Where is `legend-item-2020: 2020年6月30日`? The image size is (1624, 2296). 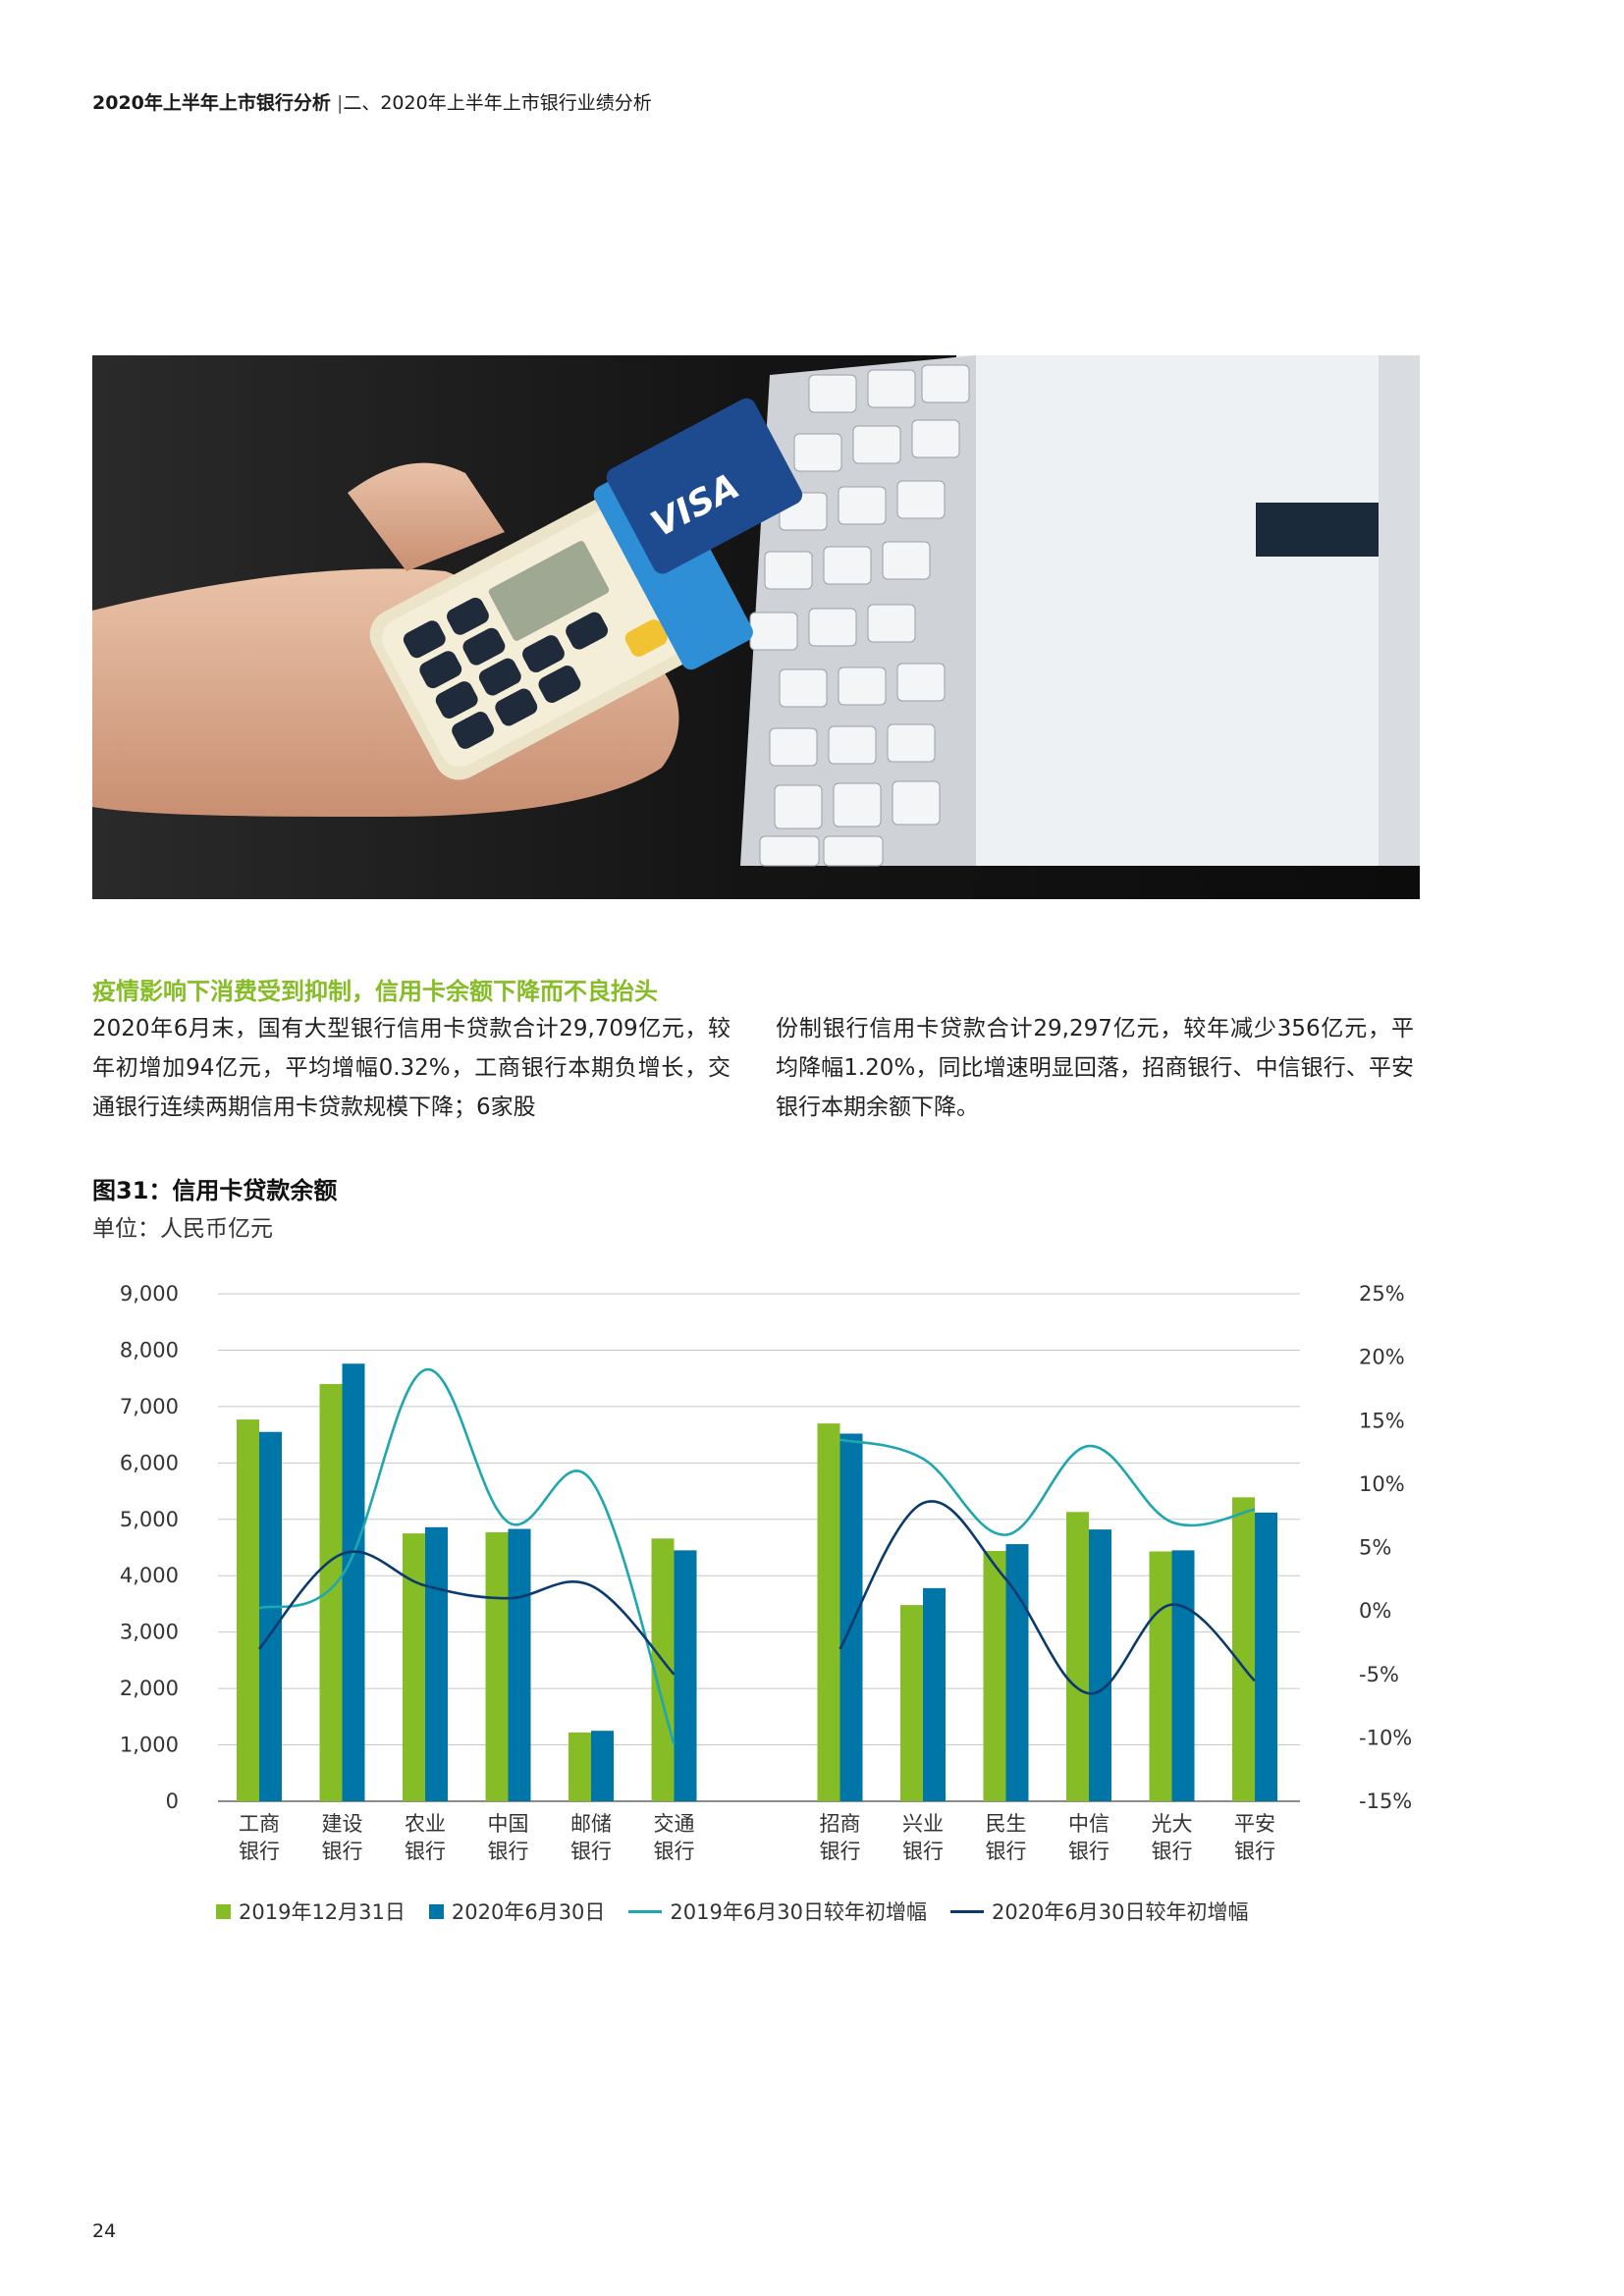
legend-item-2020: 2020年6月30日 is located at coordinates (517, 1911).